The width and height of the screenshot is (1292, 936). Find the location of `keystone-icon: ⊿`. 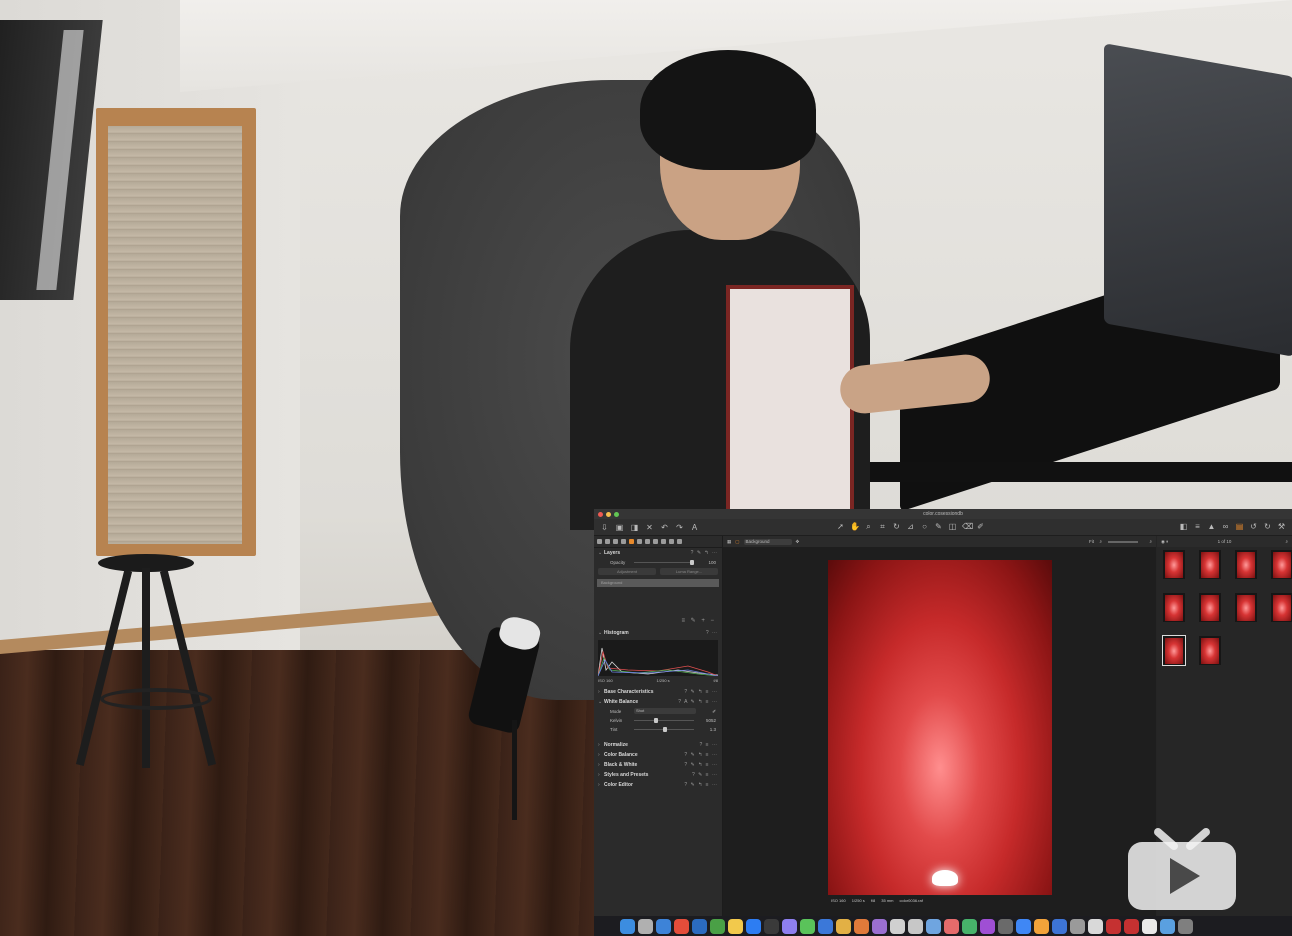

keystone-icon: ⊿ is located at coordinates (910, 526).